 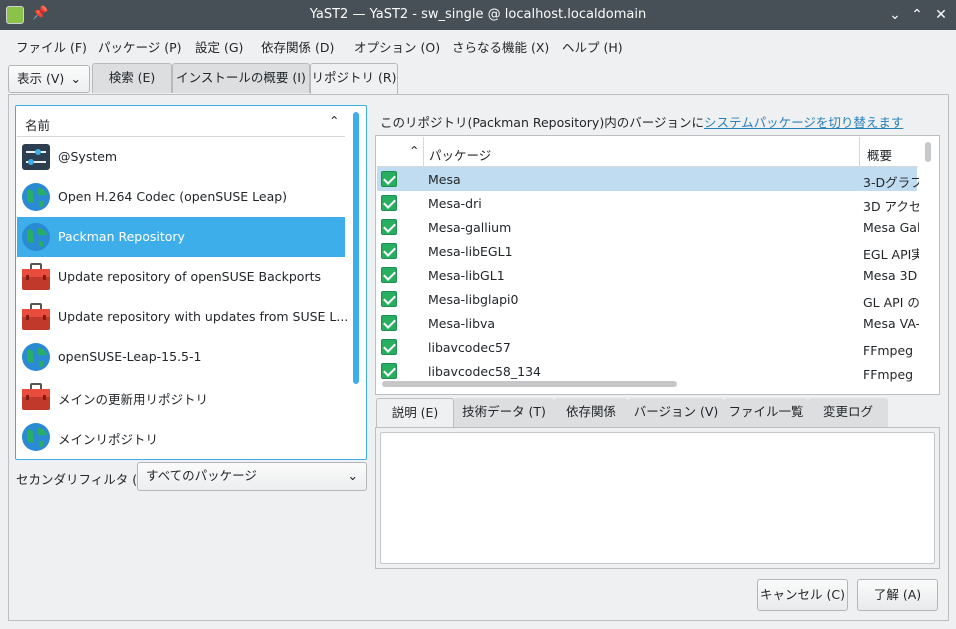 I want to click on ok-button-label: 了解 (A), so click(x=897, y=594).